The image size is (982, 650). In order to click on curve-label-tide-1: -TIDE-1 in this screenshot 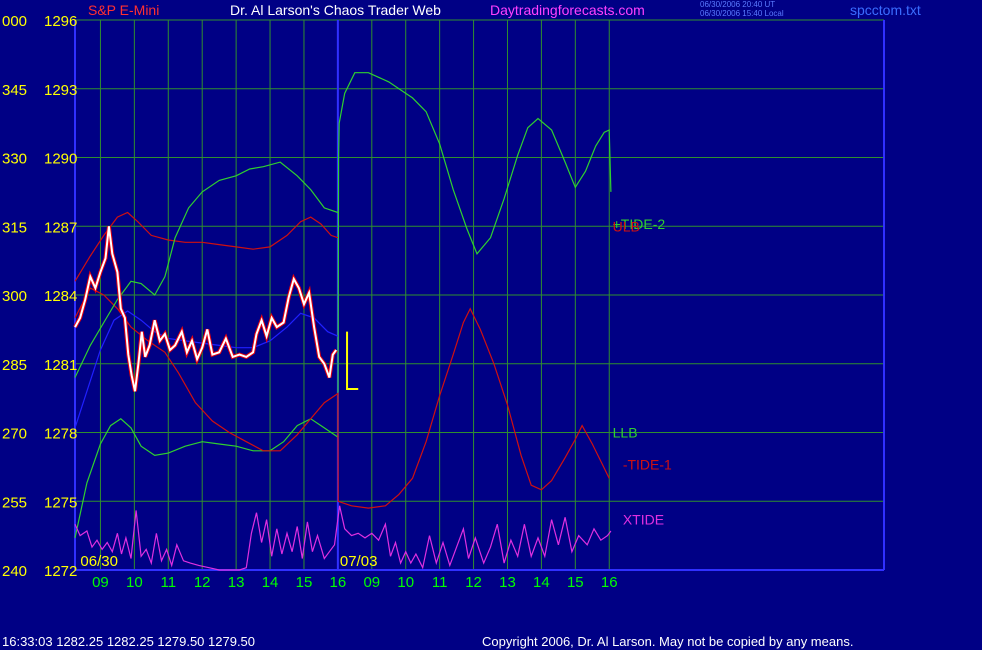, I will do `click(647, 465)`.